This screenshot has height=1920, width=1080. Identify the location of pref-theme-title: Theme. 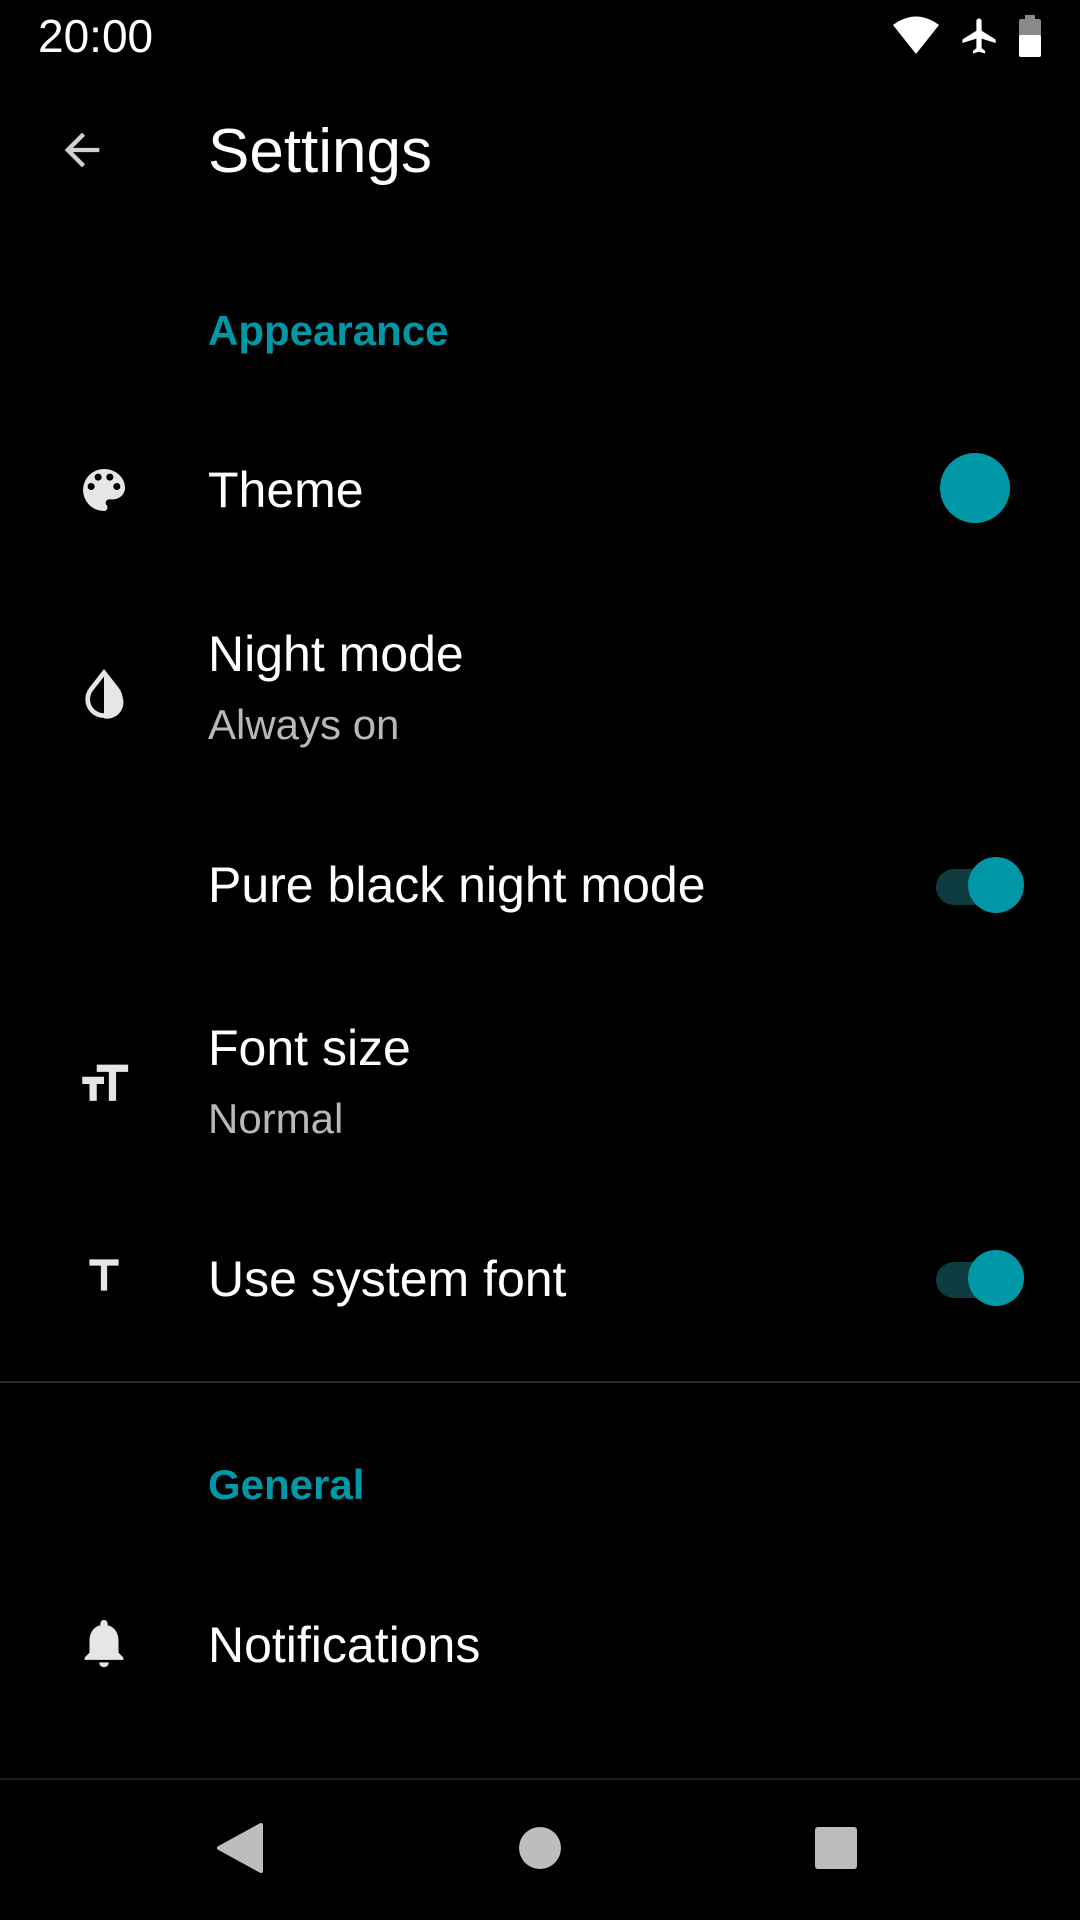
(286, 490).